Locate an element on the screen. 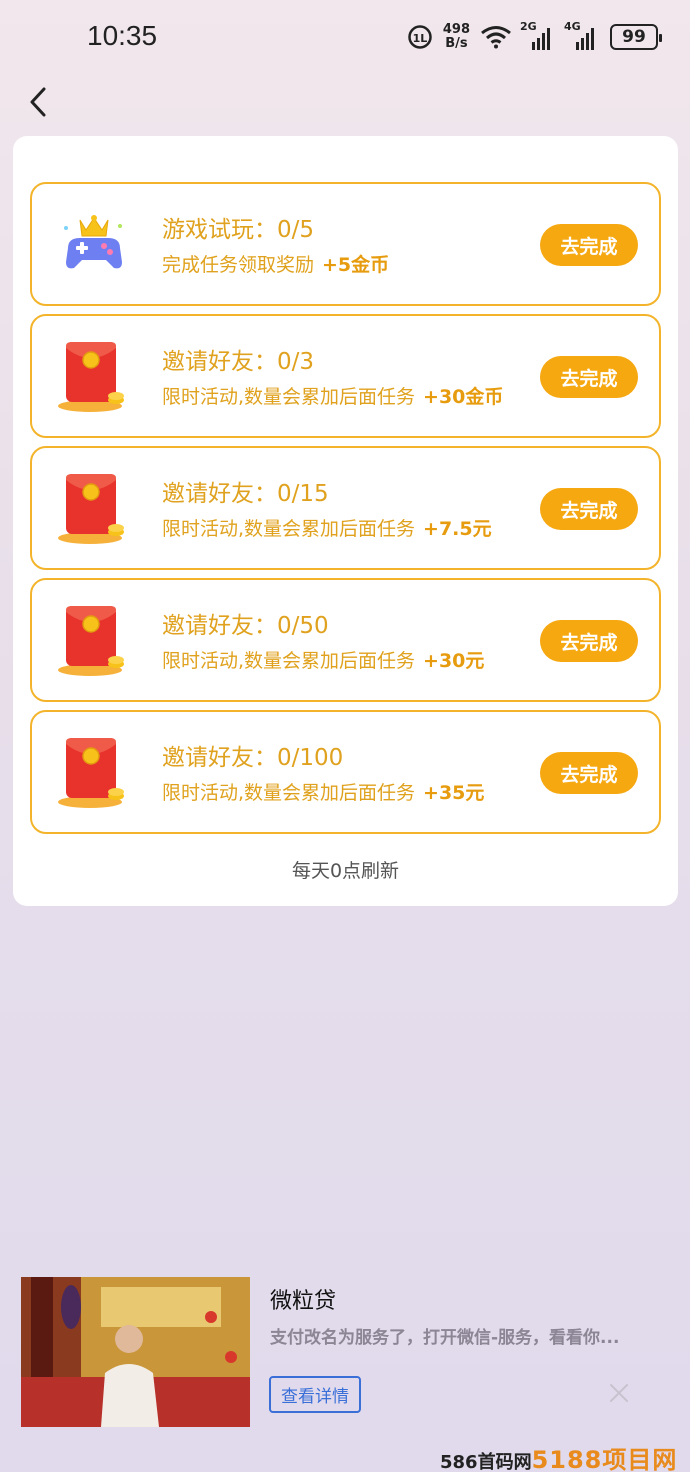 The image size is (690, 1472). hd-call-icon: 1L is located at coordinates (420, 37).